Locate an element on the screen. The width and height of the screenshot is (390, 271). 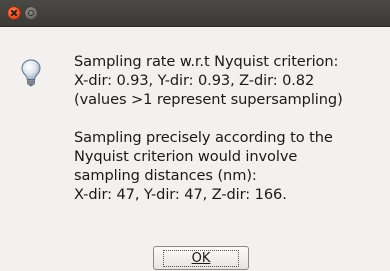
close-icon is located at coordinates (14, 13).